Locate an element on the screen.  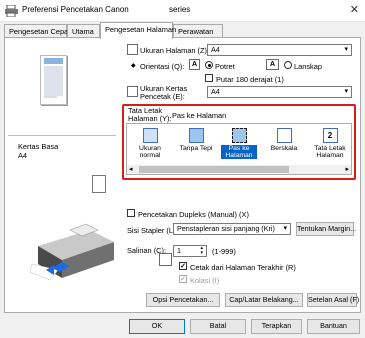
layout-option-page-layout: 2 Tata Letak Halaman is located at coordinates (330, 144).